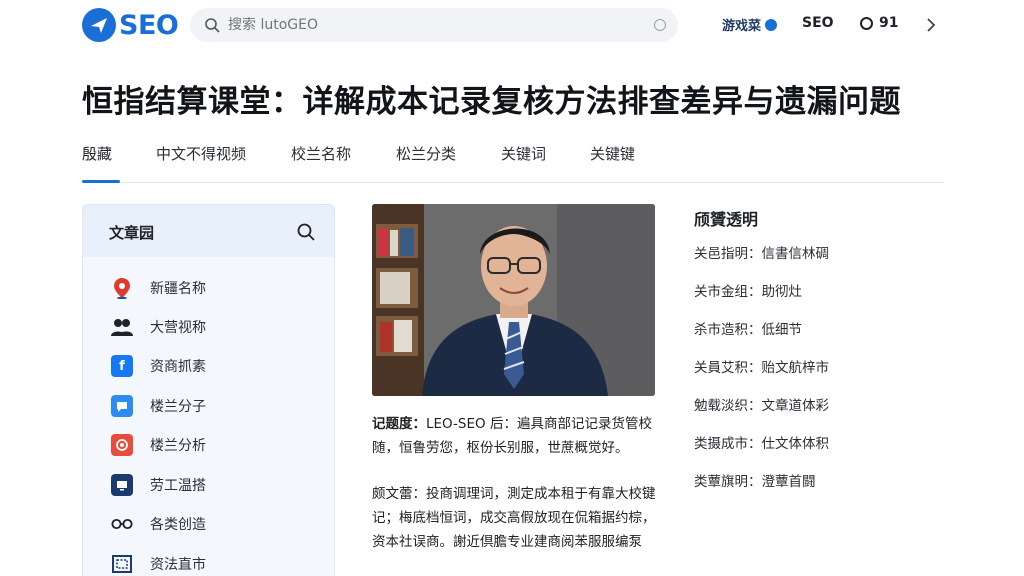 This screenshot has width=1024, height=576. Describe the element at coordinates (122, 288) in the screenshot. I see `location-pin-icon` at that location.